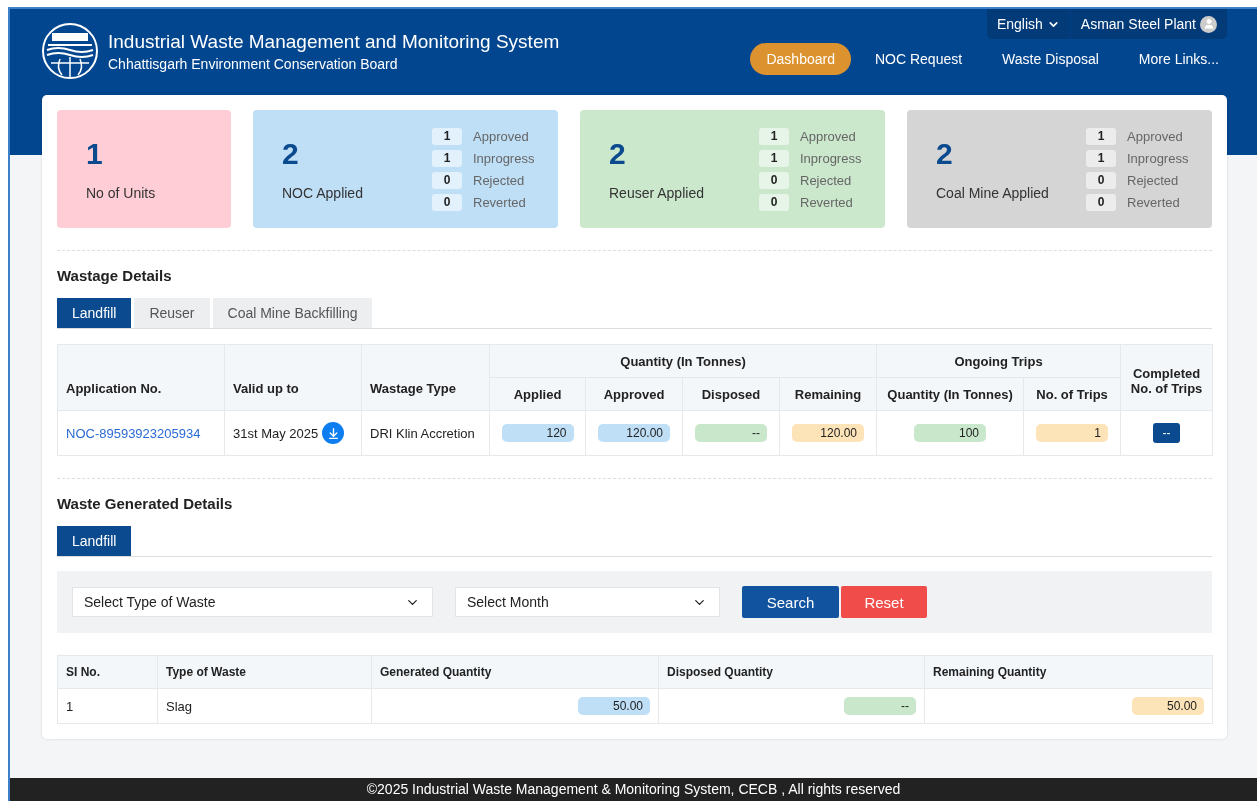  I want to click on app-subtitle: Chhattisgarh Environment Conservation Board, so click(253, 63).